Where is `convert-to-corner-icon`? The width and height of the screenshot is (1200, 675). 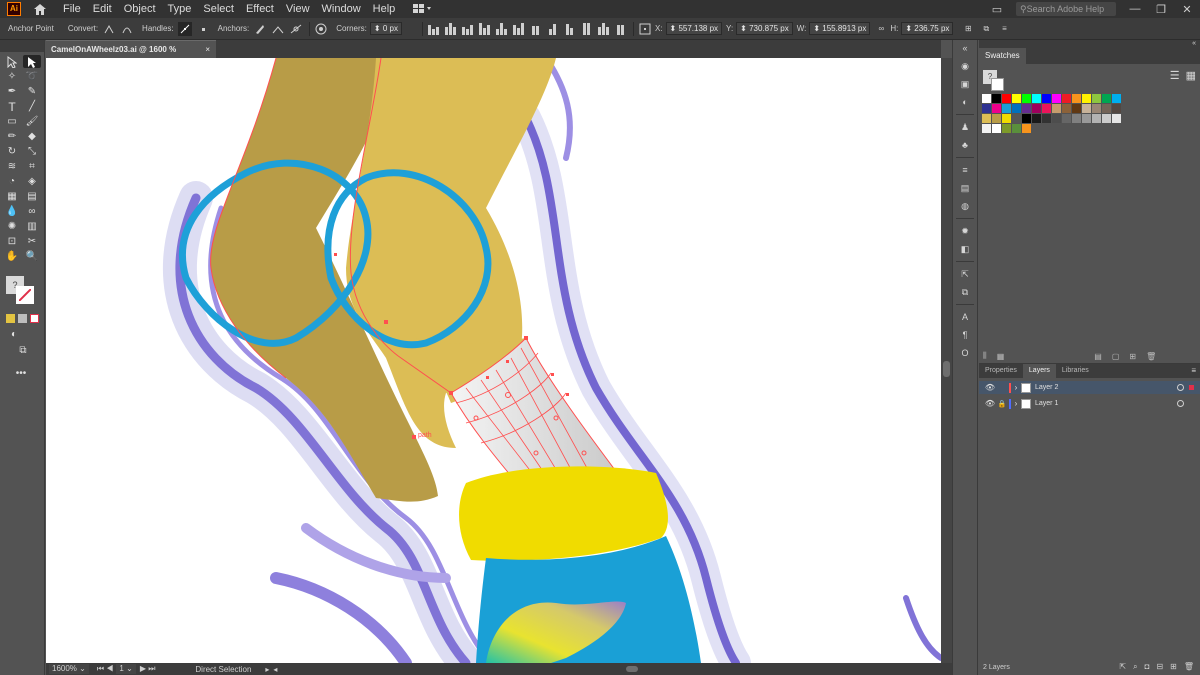 convert-to-corner-icon is located at coordinates (109, 29).